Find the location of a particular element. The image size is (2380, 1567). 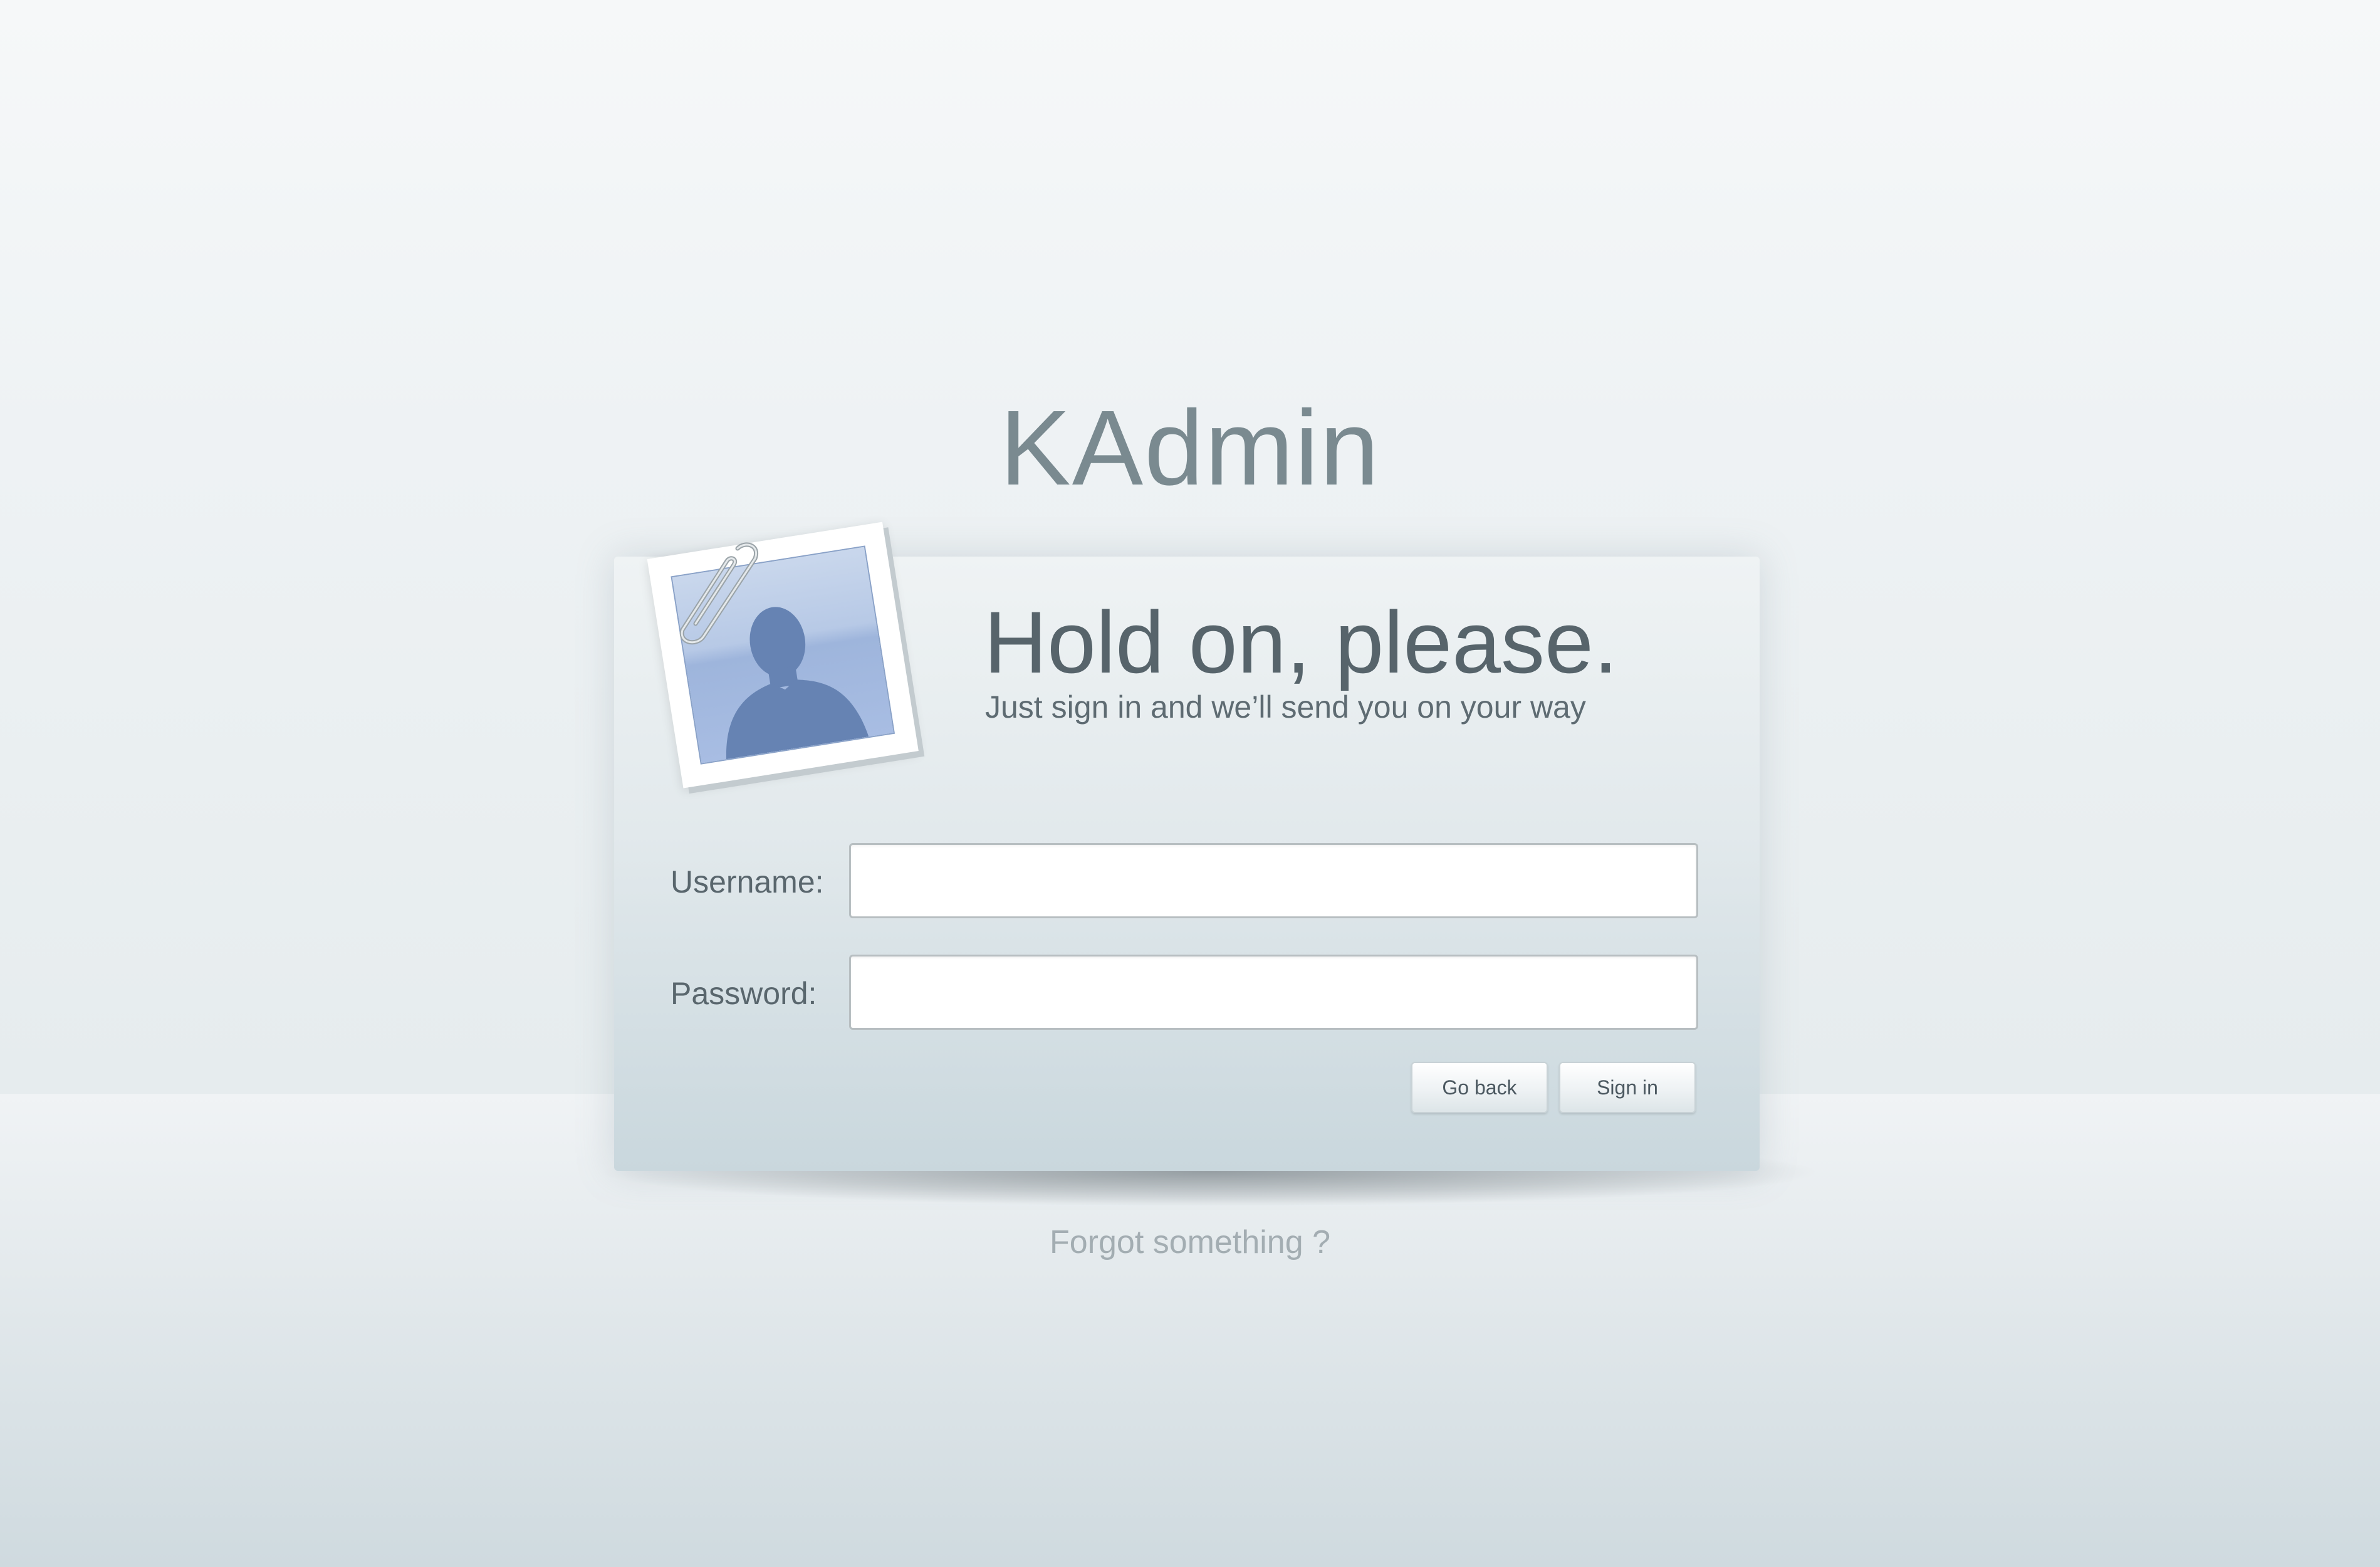

username-label: Username: is located at coordinates (747, 881).